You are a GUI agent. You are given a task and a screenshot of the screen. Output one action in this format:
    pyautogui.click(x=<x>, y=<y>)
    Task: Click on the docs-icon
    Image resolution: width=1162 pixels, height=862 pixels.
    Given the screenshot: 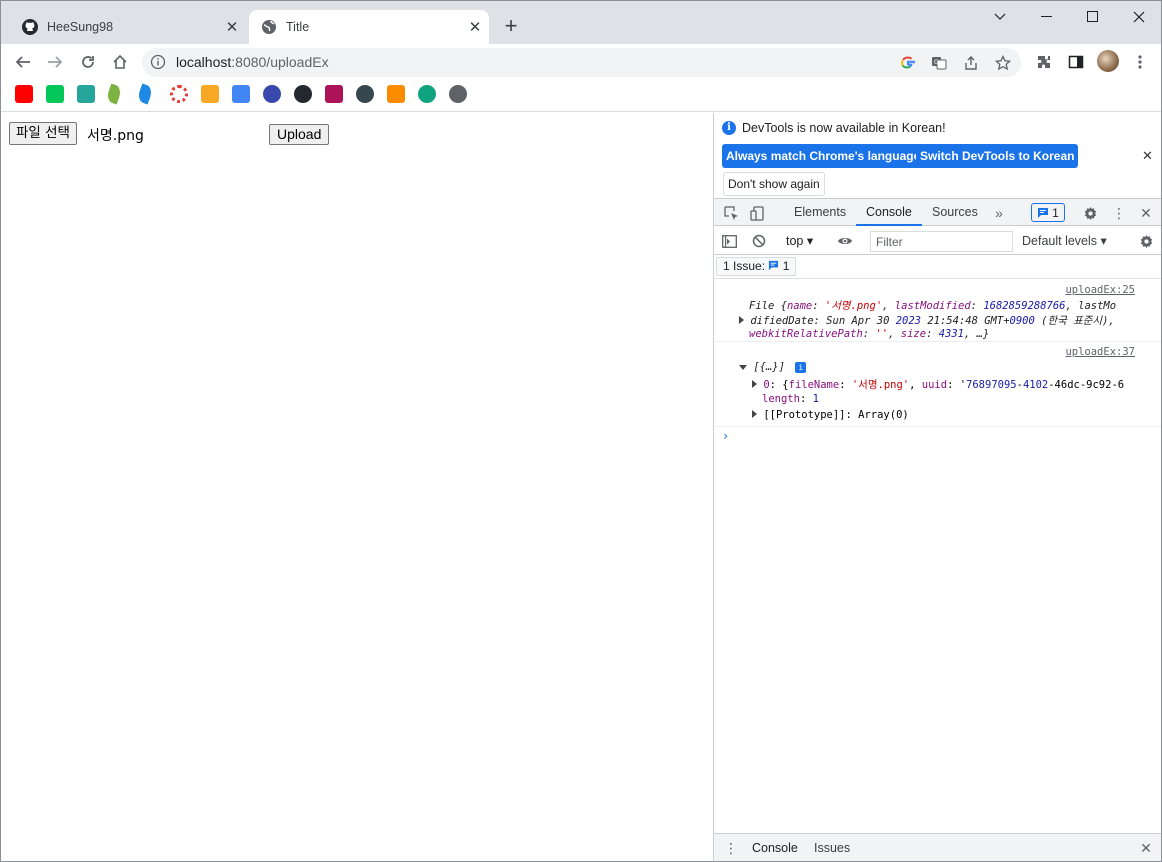 What is the action you would take?
    pyautogui.click(x=241, y=94)
    